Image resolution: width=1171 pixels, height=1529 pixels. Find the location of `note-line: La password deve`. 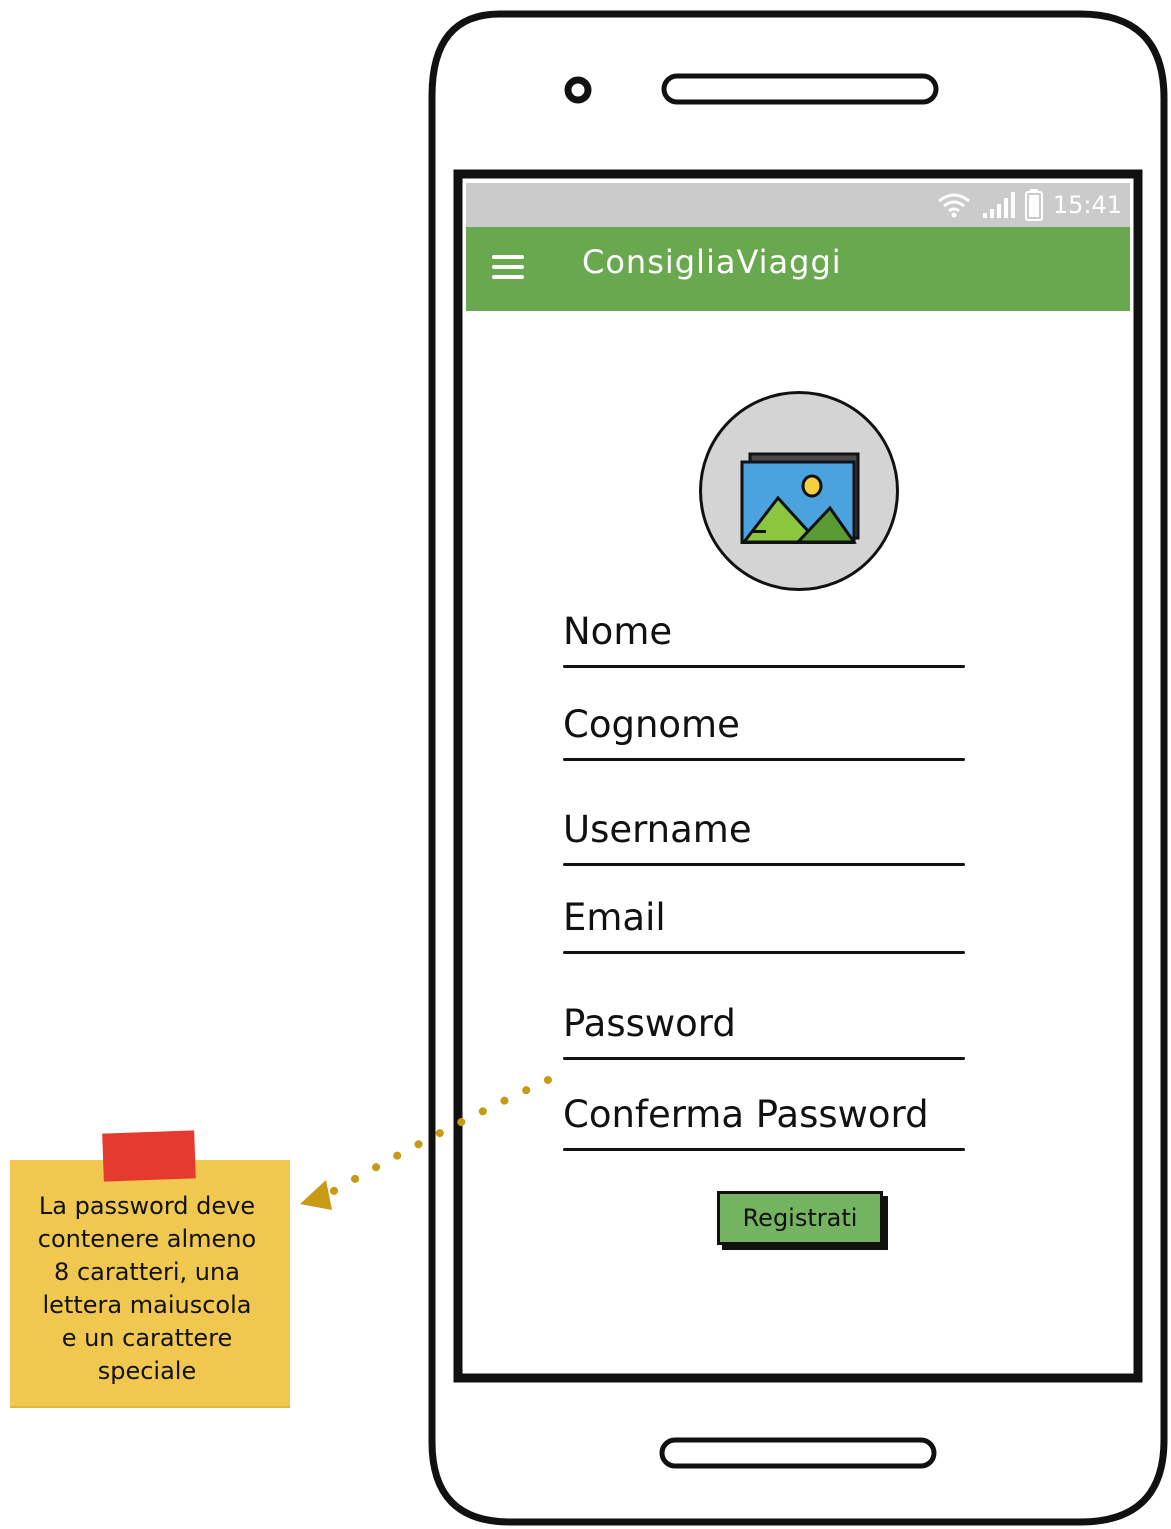

note-line: La password deve is located at coordinates (147, 1206).